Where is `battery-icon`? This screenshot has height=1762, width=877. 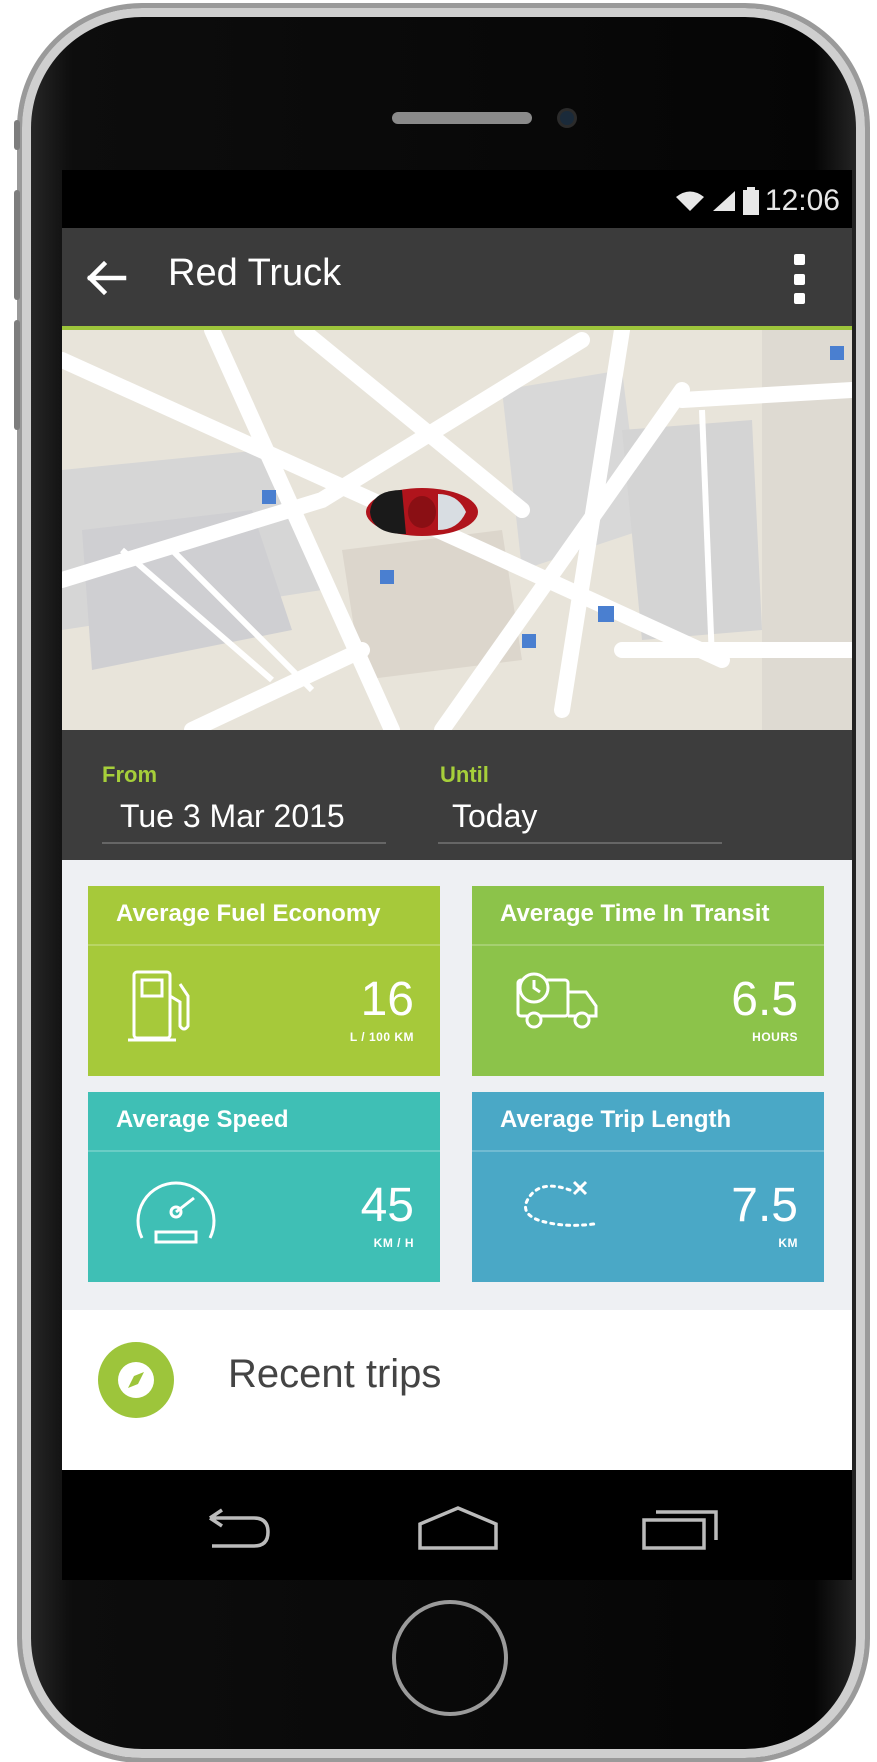 battery-icon is located at coordinates (750, 201).